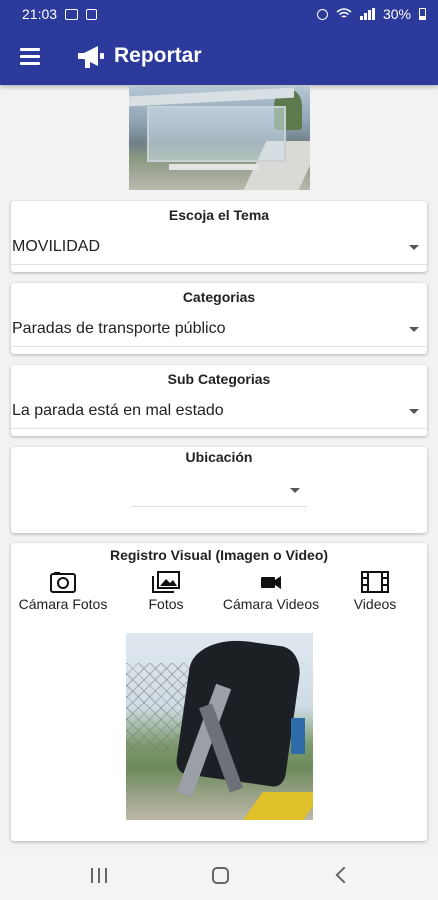  I want to click on status-bar-left: 21:03, so click(60, 14).